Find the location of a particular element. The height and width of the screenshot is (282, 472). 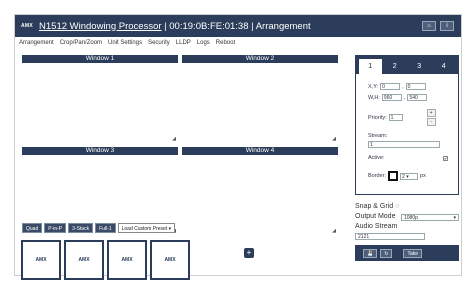

layout-3-stack-button: 3-Stack is located at coordinates (81, 228).